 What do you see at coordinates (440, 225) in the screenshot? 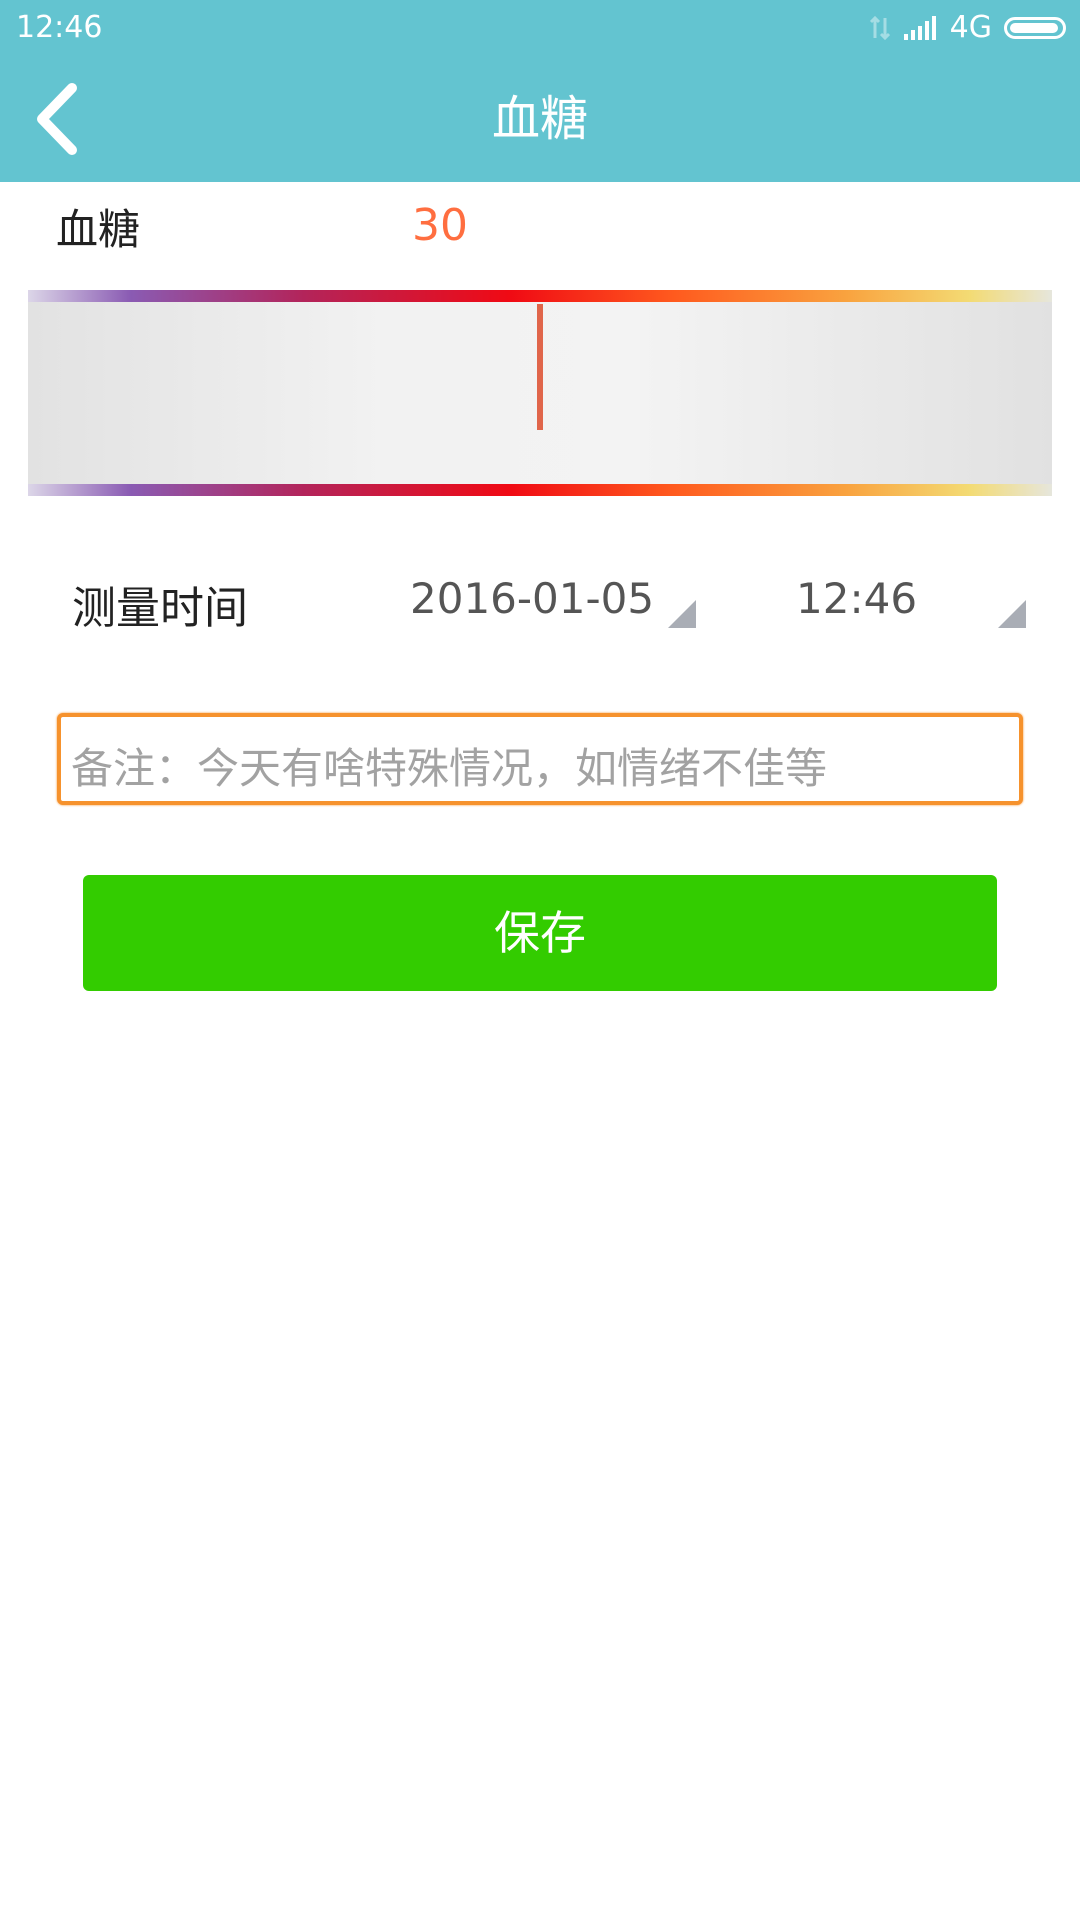
I see `reading-value: 30` at bounding box center [440, 225].